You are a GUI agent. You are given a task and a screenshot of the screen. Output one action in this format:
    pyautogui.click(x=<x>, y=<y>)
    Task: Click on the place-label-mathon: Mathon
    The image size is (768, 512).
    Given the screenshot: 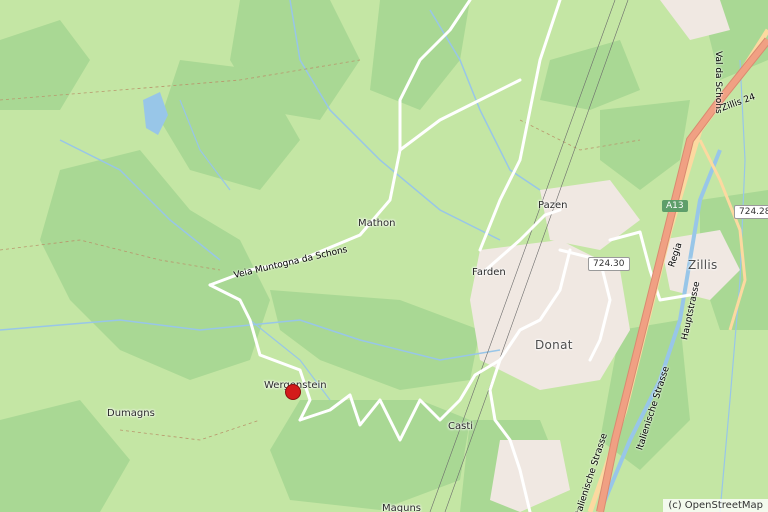 What is the action you would take?
    pyautogui.click(x=377, y=223)
    